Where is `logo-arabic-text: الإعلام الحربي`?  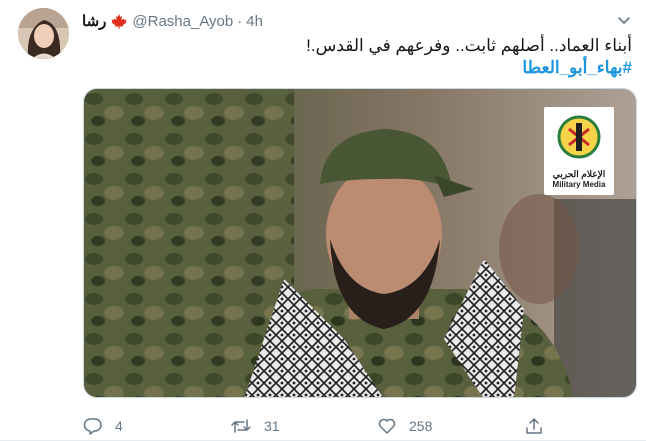 logo-arabic-text: الإعلام الحربي is located at coordinates (579, 174).